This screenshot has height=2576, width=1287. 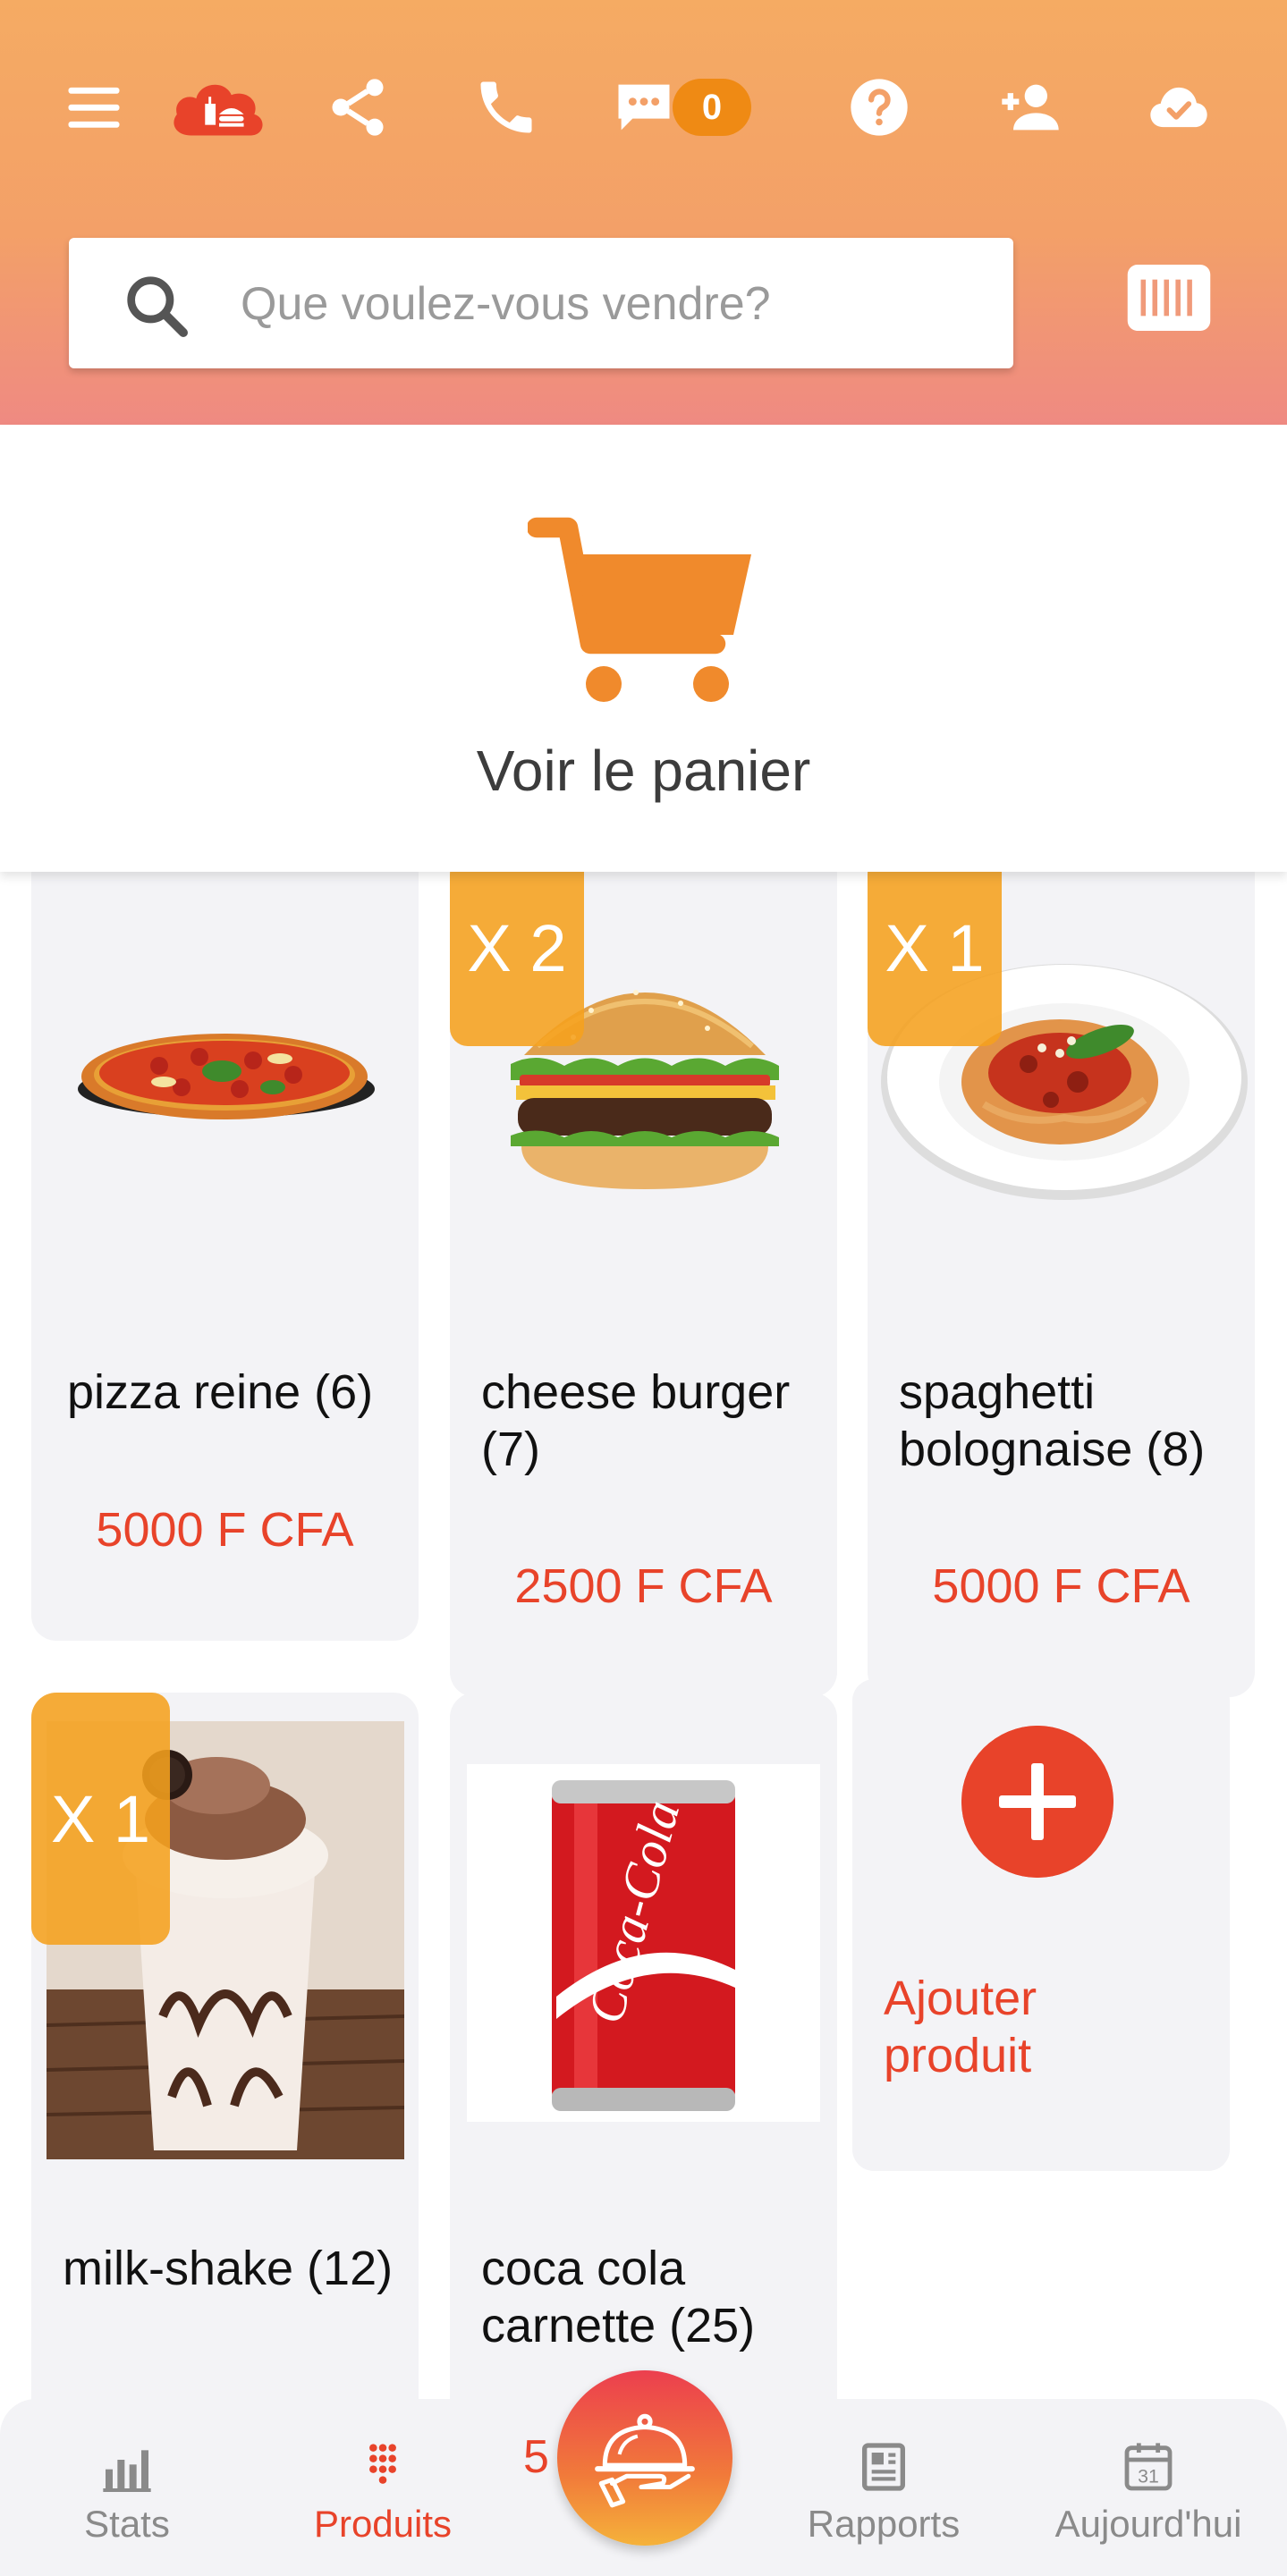 I want to click on product-price: 2500 F CFA, so click(x=643, y=1586).